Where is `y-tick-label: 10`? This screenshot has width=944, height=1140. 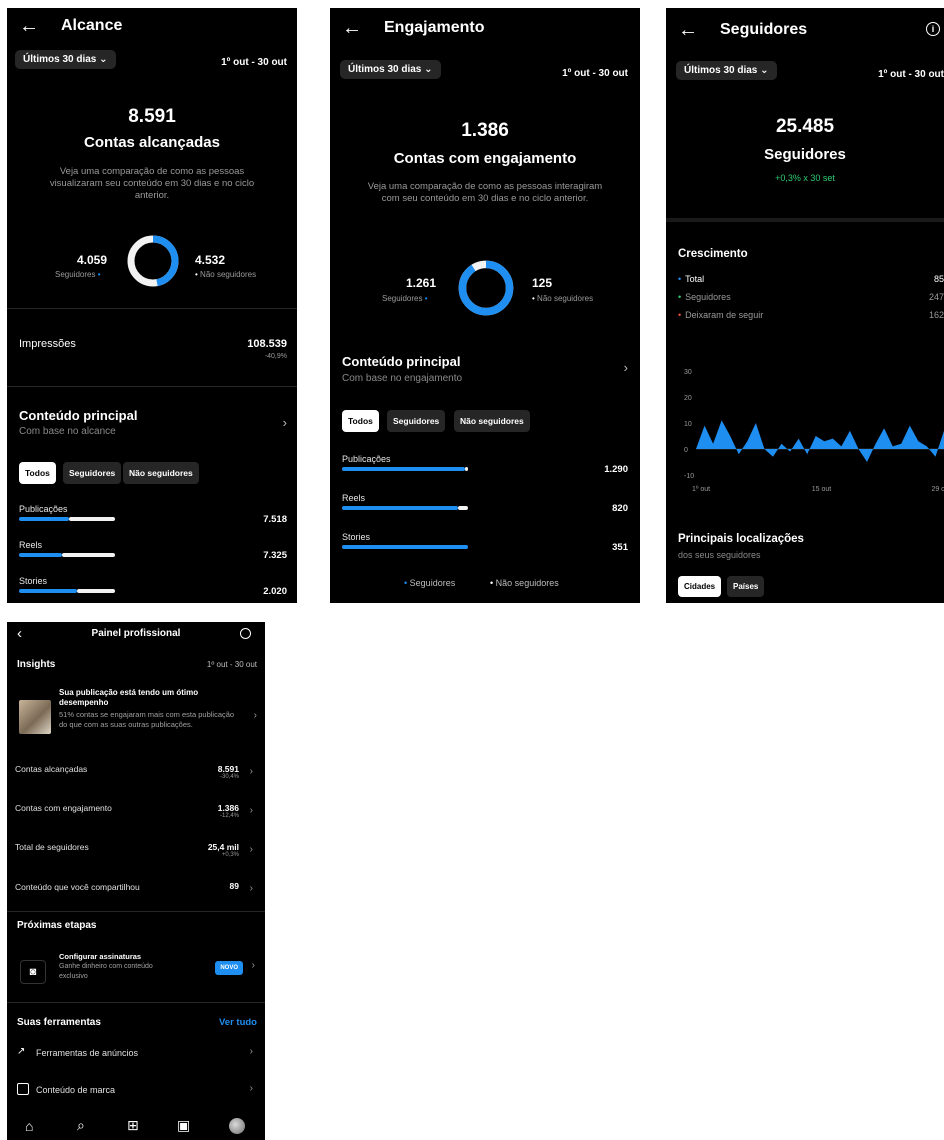 y-tick-label: 10 is located at coordinates (688, 424).